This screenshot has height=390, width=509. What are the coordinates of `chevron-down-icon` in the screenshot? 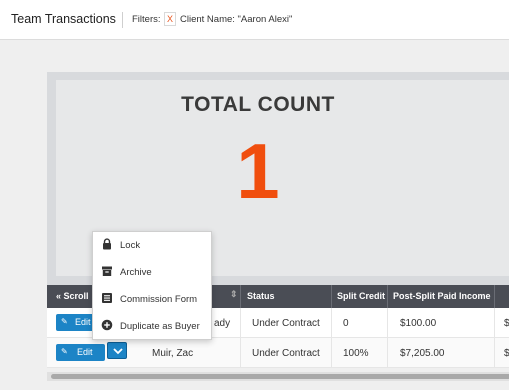 It's located at (118, 351).